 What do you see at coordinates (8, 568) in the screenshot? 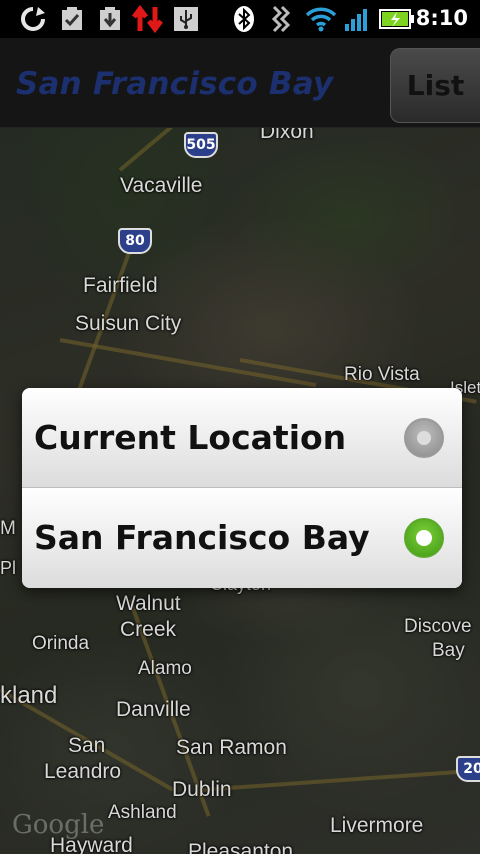
I see `map-label: Pl` at bounding box center [8, 568].